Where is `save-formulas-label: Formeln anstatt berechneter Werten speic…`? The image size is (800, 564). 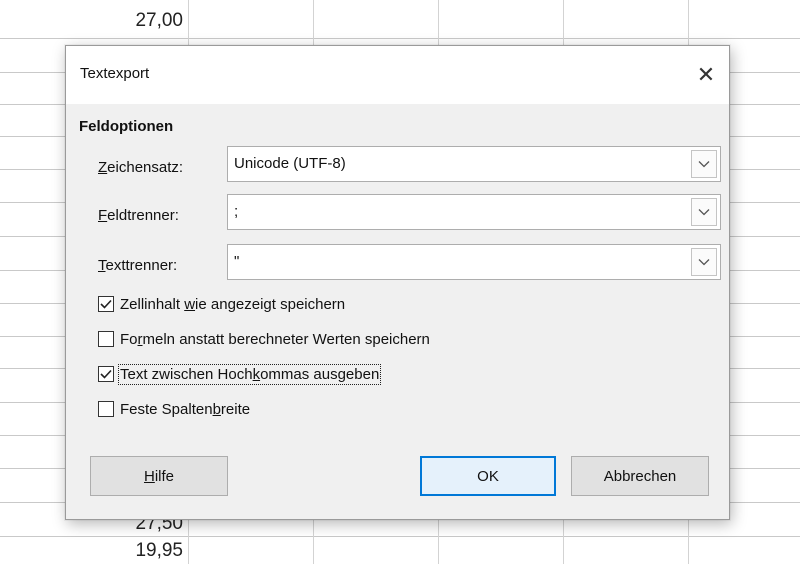 save-formulas-label: Formeln anstatt berechneter Werten speic… is located at coordinates (275, 339).